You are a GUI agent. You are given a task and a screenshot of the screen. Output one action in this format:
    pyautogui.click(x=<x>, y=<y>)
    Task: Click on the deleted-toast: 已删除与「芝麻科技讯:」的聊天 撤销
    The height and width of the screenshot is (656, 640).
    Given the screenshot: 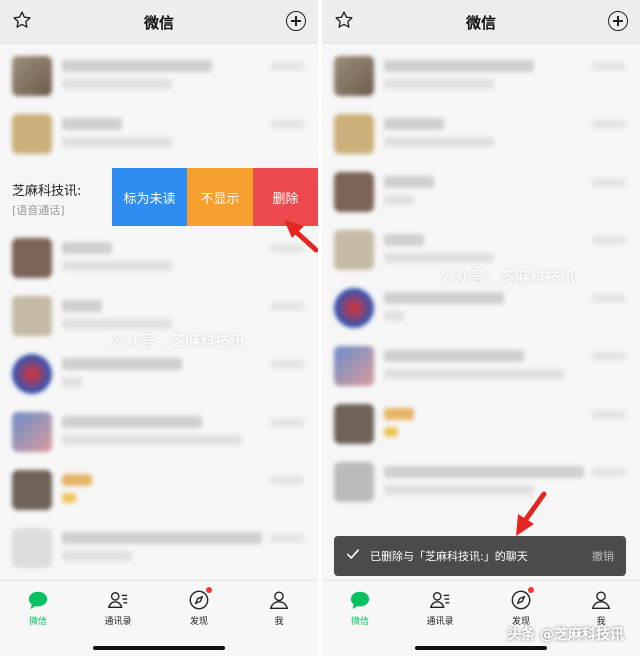 What is the action you would take?
    pyautogui.click(x=480, y=556)
    